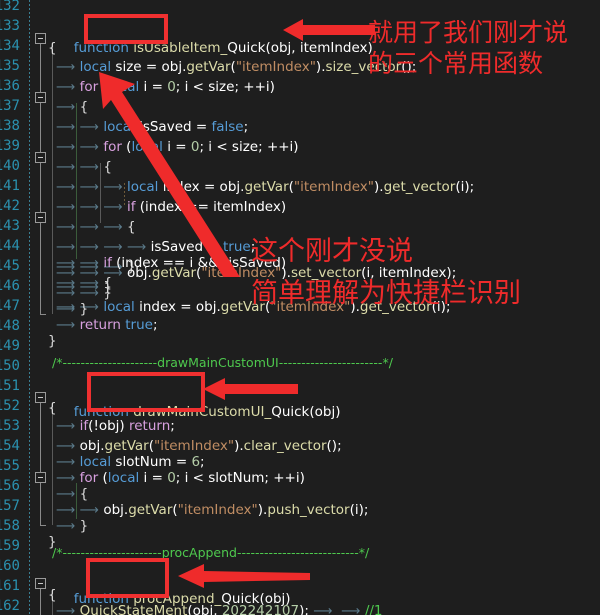 Image resolution: width=600 pixels, height=615 pixels. I want to click on indent-arrow-icon: ⟶ ⟶, so click(339, 609).